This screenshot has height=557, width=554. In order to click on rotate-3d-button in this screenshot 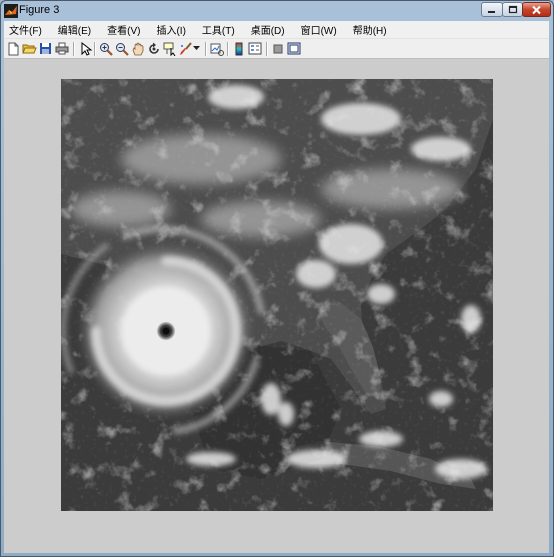, I will do `click(153, 48)`.